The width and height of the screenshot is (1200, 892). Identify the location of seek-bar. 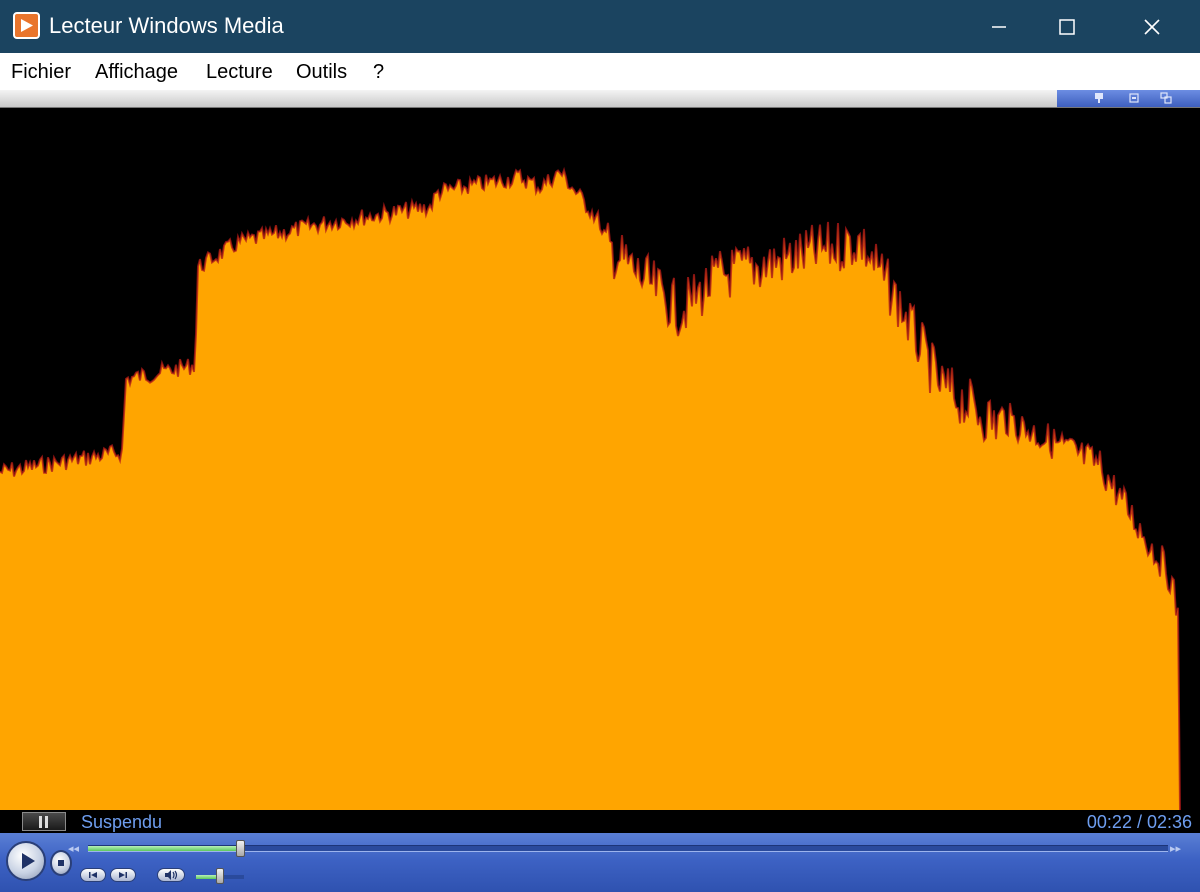
(628, 848).